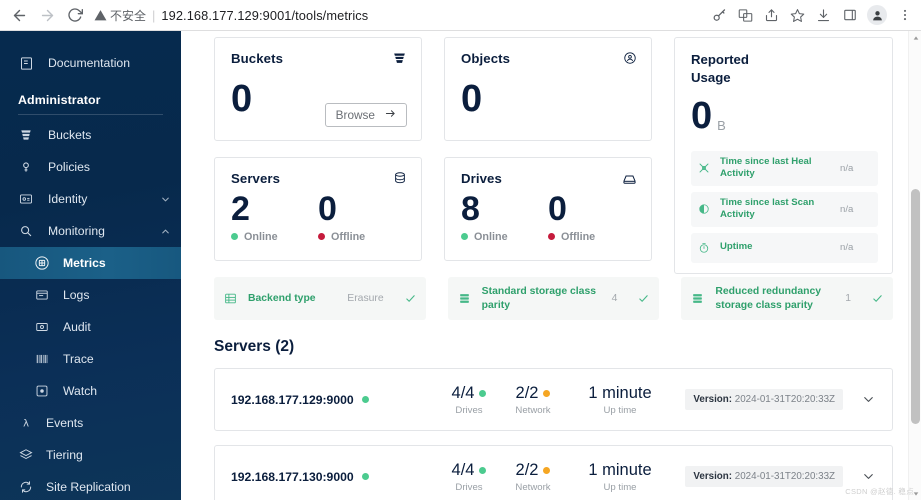 Image resolution: width=921 pixels, height=500 pixels. Describe the element at coordinates (274, 217) in the screenshot. I see `servers-online: 2 Online` at that location.